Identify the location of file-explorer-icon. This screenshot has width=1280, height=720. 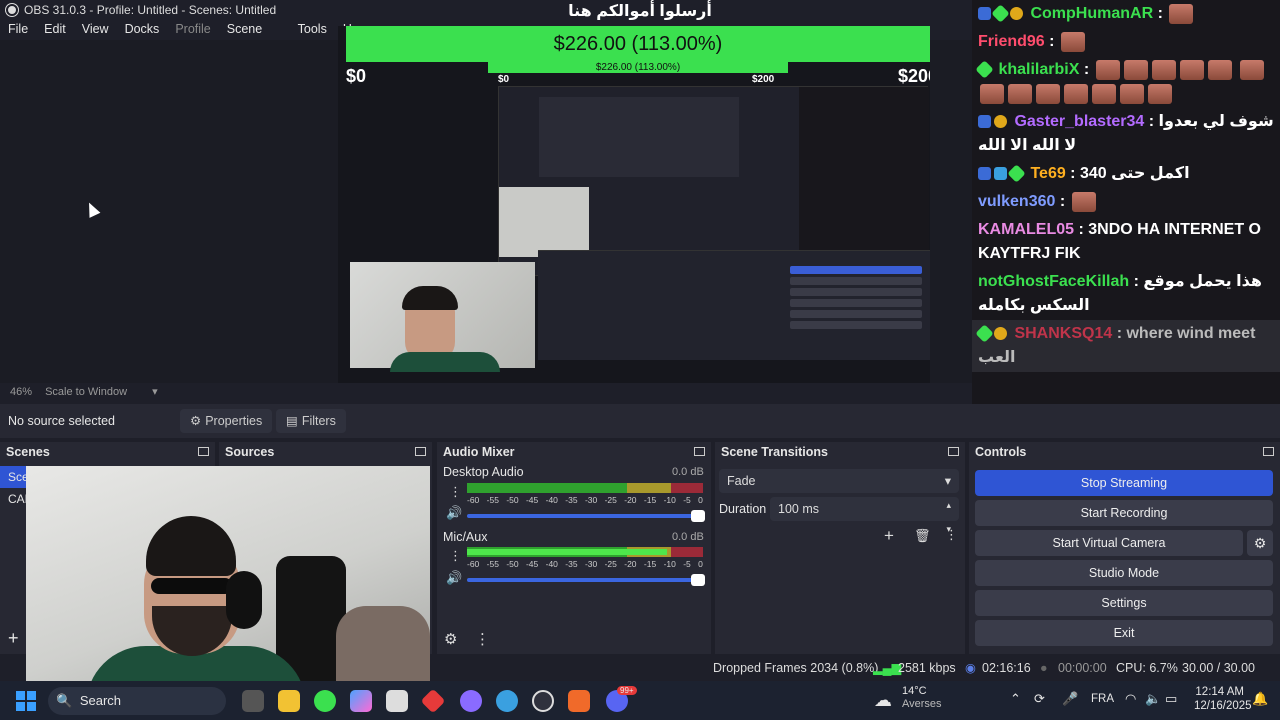
(289, 701).